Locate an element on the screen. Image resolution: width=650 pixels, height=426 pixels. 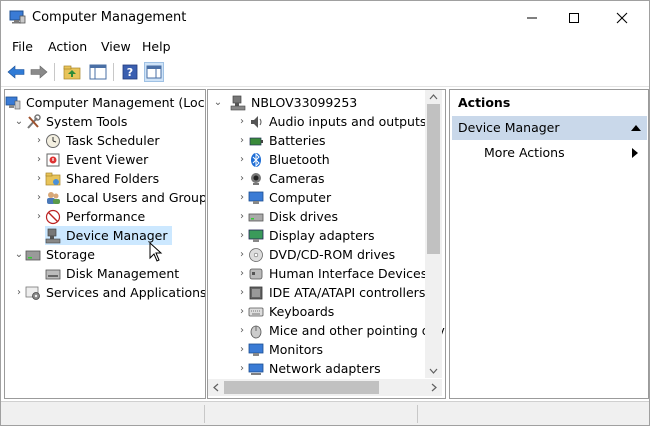
actions-header: Actions is located at coordinates (484, 102).